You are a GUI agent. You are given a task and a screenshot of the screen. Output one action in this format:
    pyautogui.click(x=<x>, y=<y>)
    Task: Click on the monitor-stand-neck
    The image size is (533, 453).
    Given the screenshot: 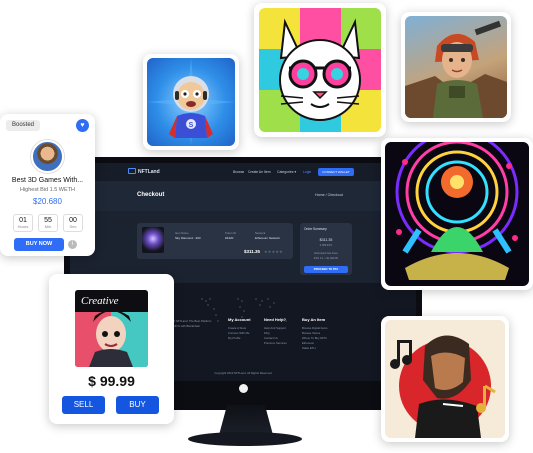 What is the action you would take?
    pyautogui.click(x=246, y=420)
    